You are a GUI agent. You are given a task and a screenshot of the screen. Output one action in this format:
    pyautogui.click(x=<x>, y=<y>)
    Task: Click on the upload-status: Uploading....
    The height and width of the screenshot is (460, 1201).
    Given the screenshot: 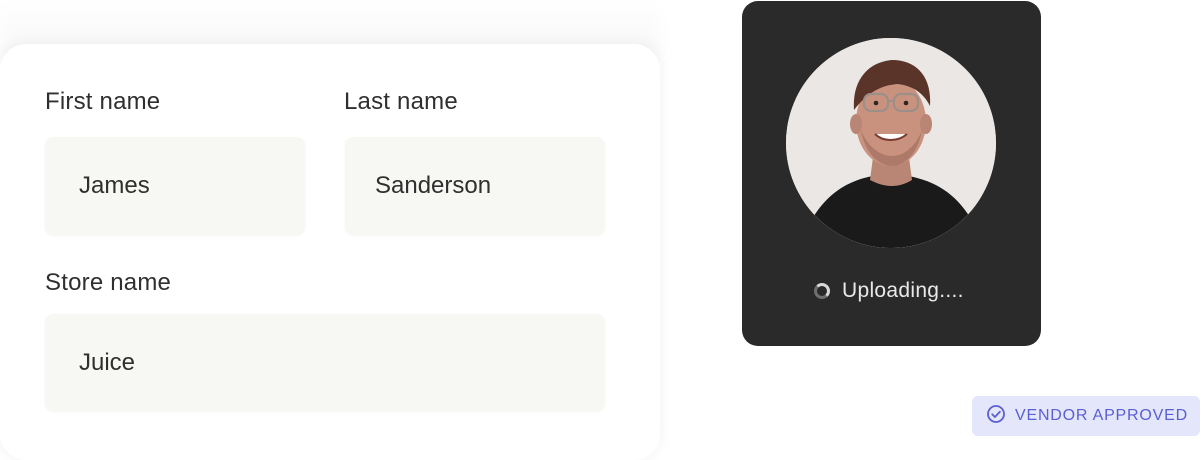 What is the action you would take?
    pyautogui.click(x=889, y=291)
    